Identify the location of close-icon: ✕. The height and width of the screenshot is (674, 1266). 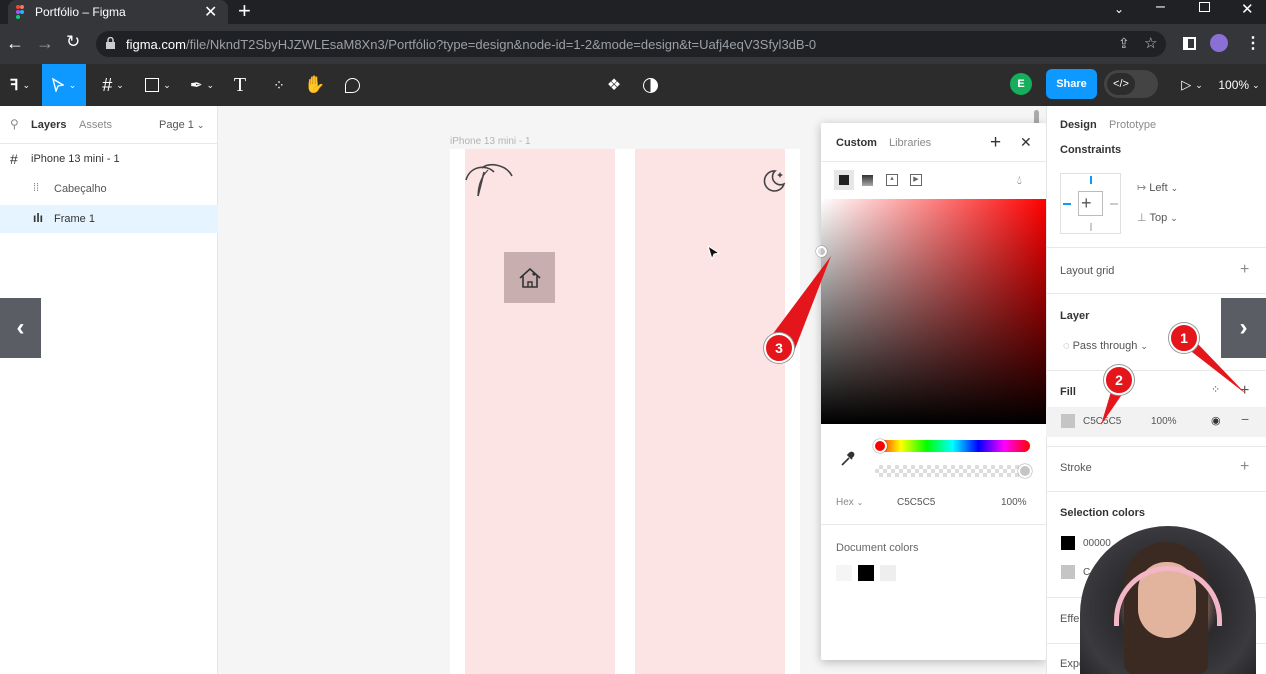
(1026, 142).